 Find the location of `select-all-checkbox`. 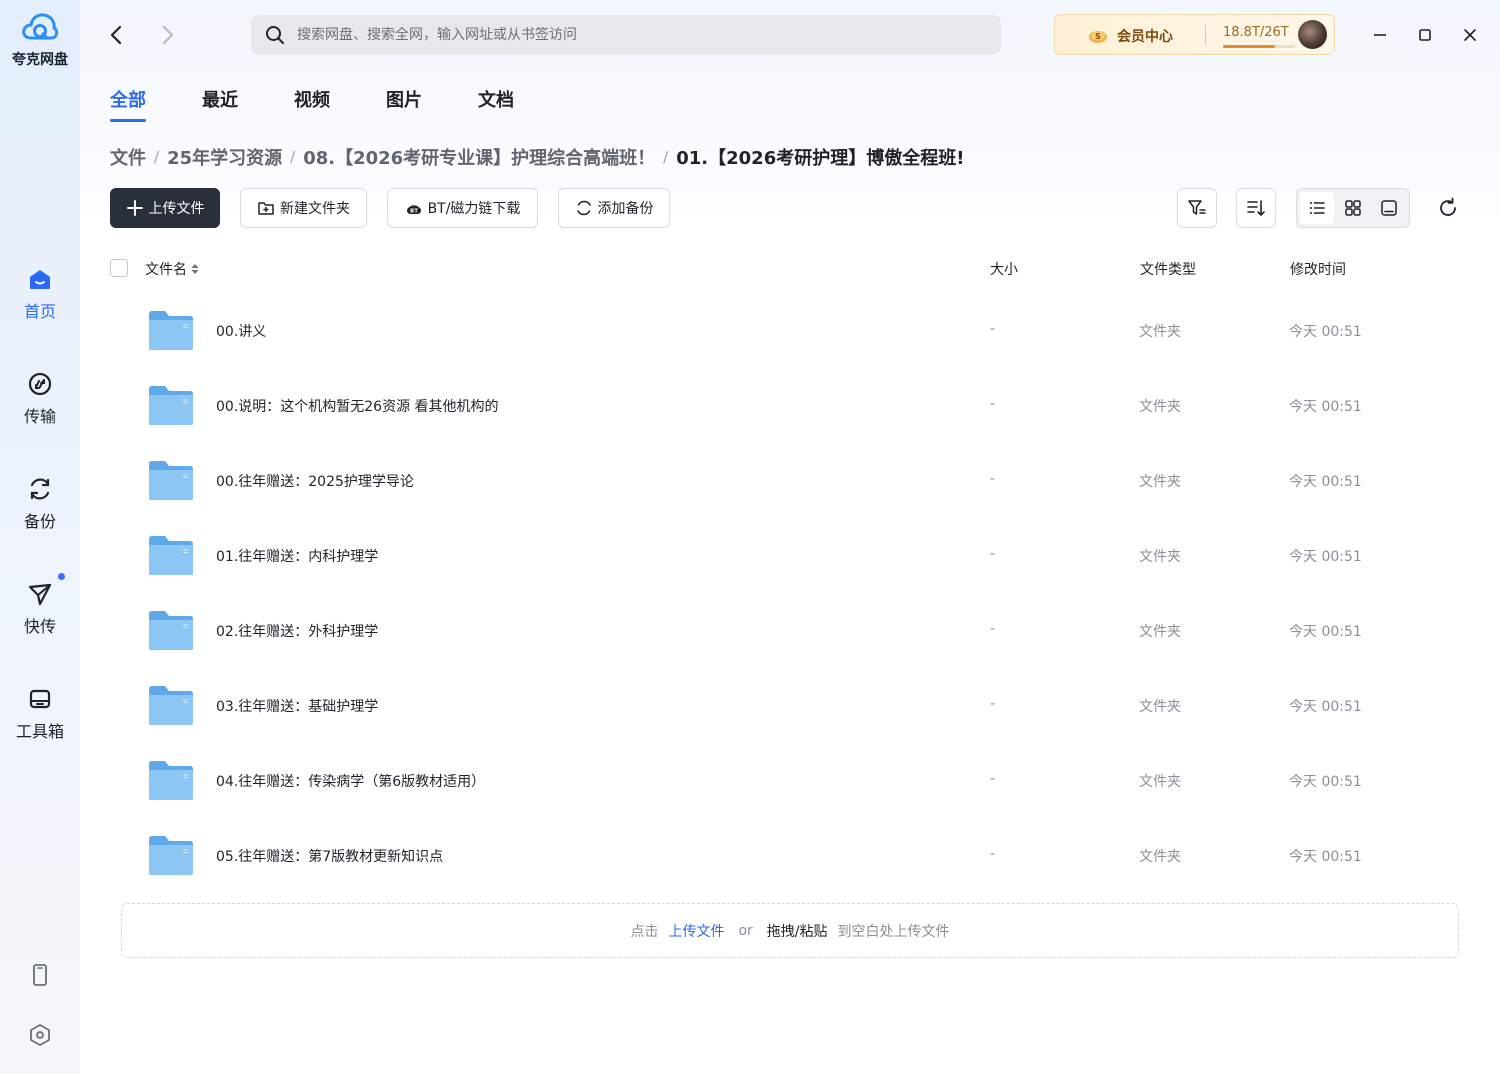

select-all-checkbox is located at coordinates (119, 268).